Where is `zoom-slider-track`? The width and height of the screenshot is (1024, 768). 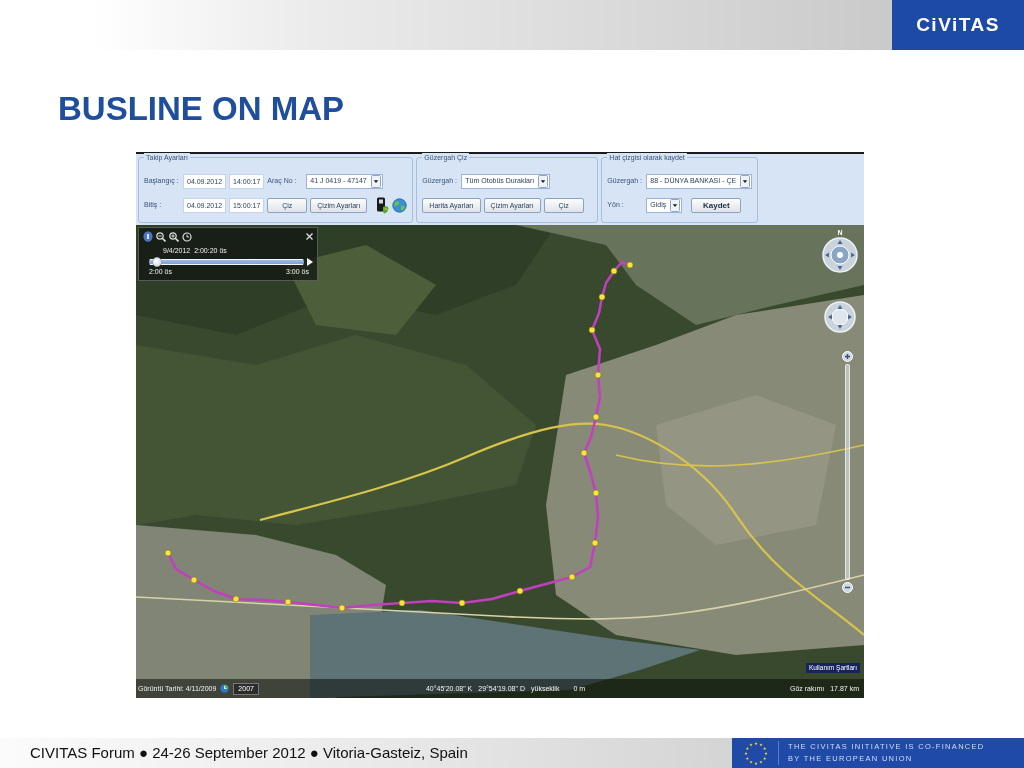
zoom-slider-track is located at coordinates (847, 472).